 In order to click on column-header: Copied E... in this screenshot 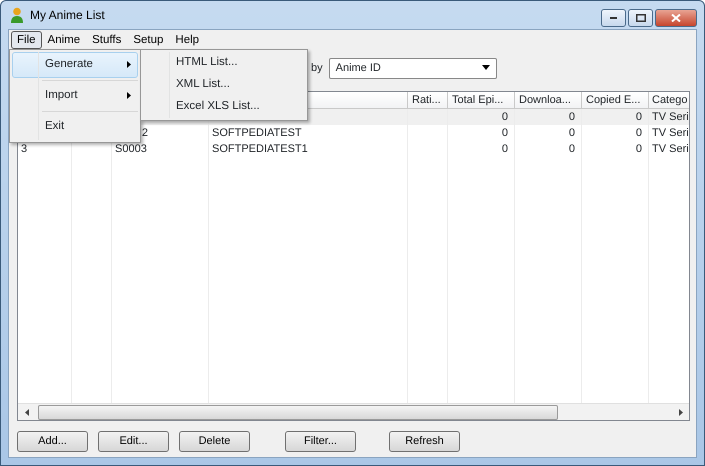, I will do `click(615, 100)`.